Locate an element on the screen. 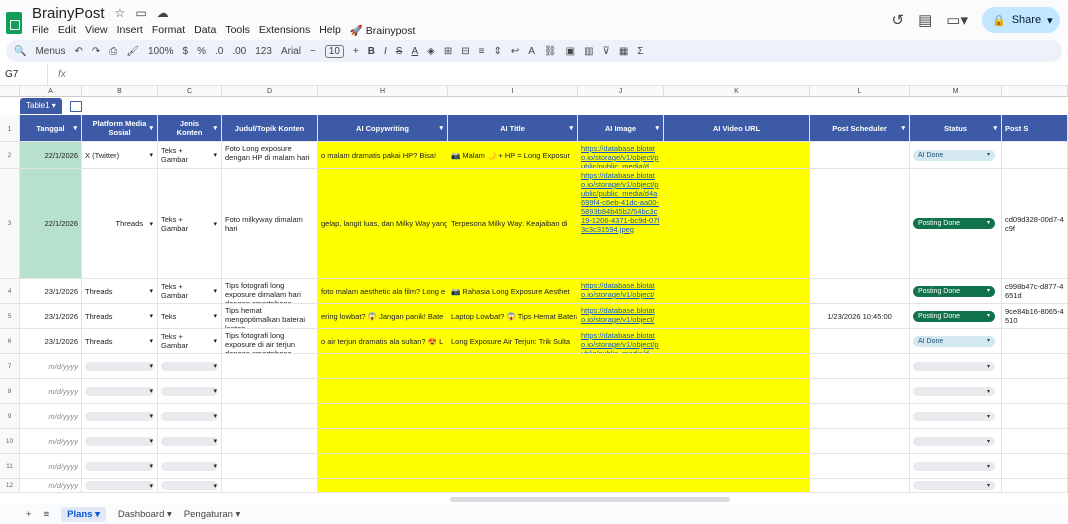  cell-platform: Threads ▾ is located at coordinates (120, 224).